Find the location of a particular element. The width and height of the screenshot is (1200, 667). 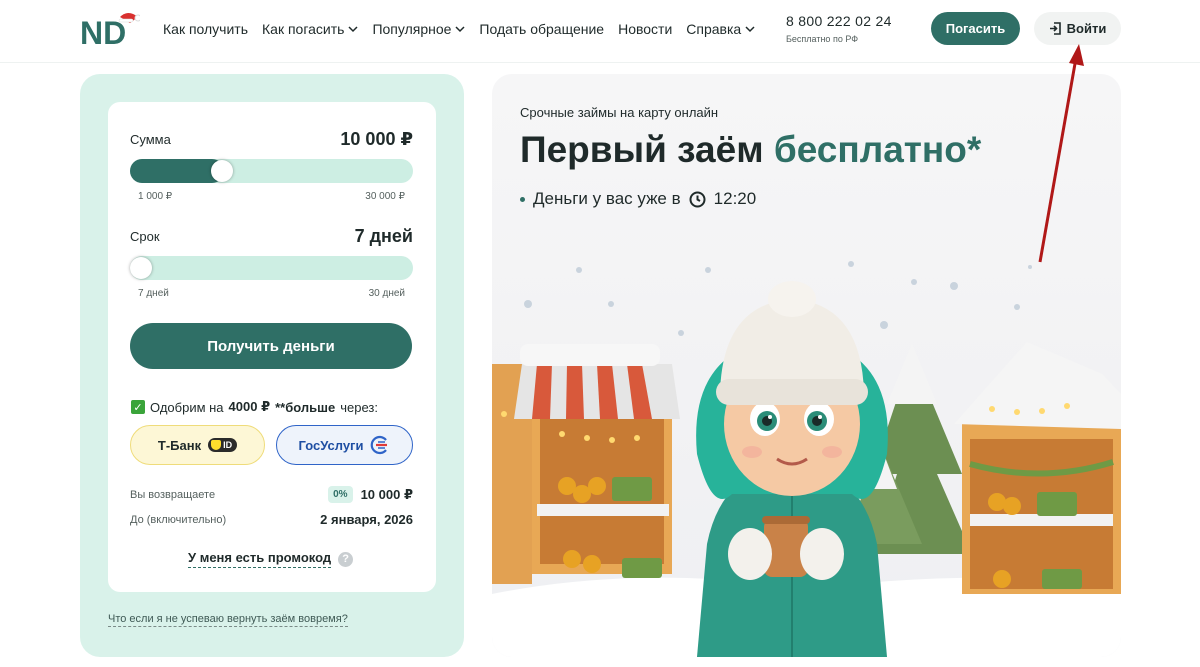

approve-amount: 4000 ₽ is located at coordinates (249, 406).